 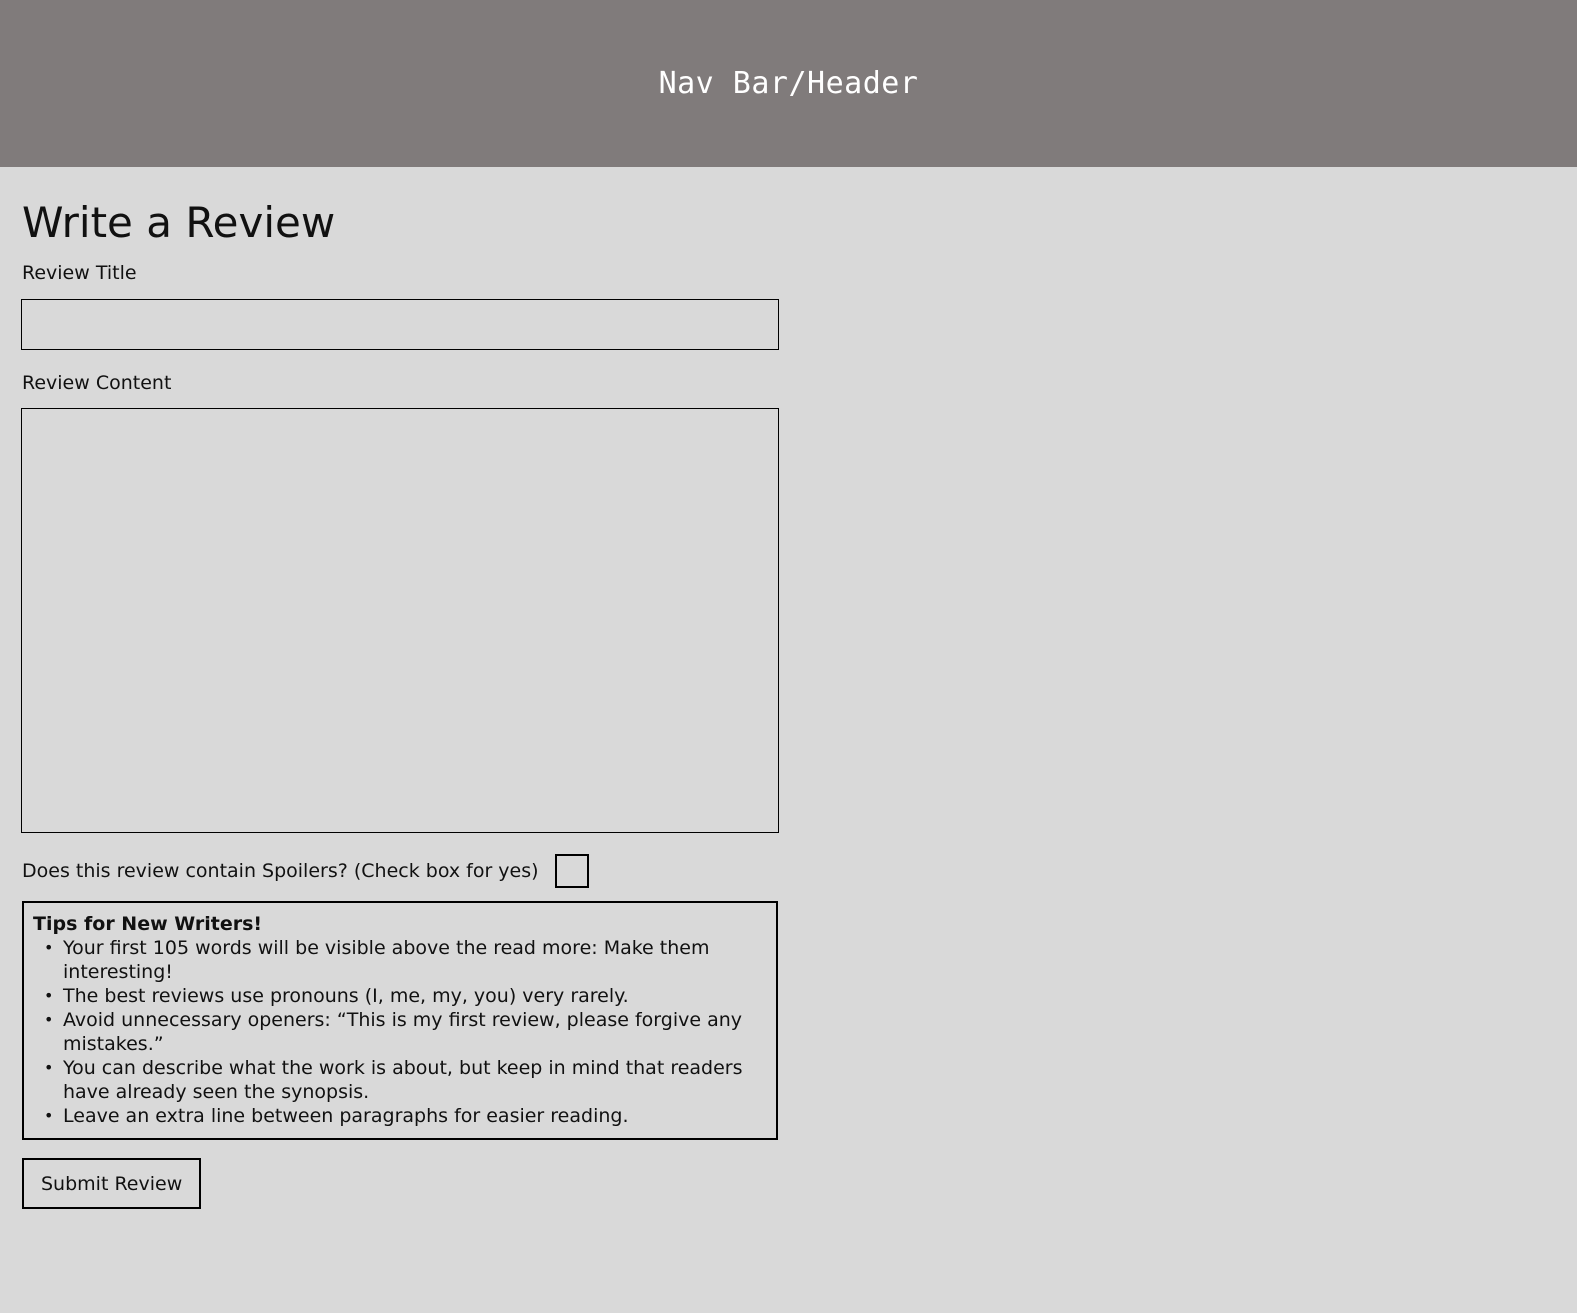 What do you see at coordinates (571, 871) in the screenshot?
I see `spoiler-checkbox` at bounding box center [571, 871].